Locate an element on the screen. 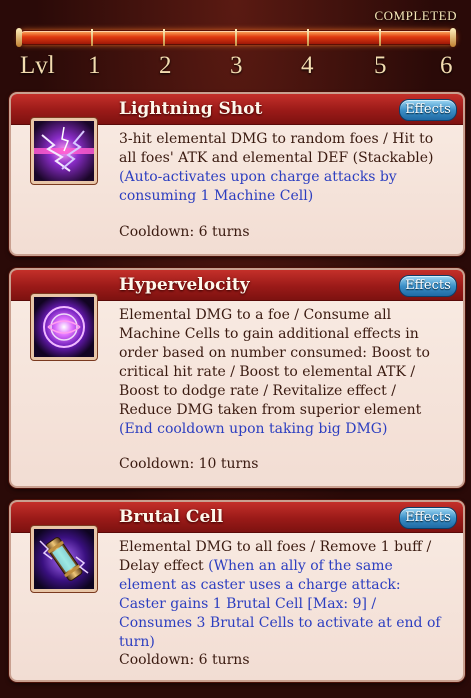 The width and height of the screenshot is (471, 698). level-1: 1 is located at coordinates (94, 65).